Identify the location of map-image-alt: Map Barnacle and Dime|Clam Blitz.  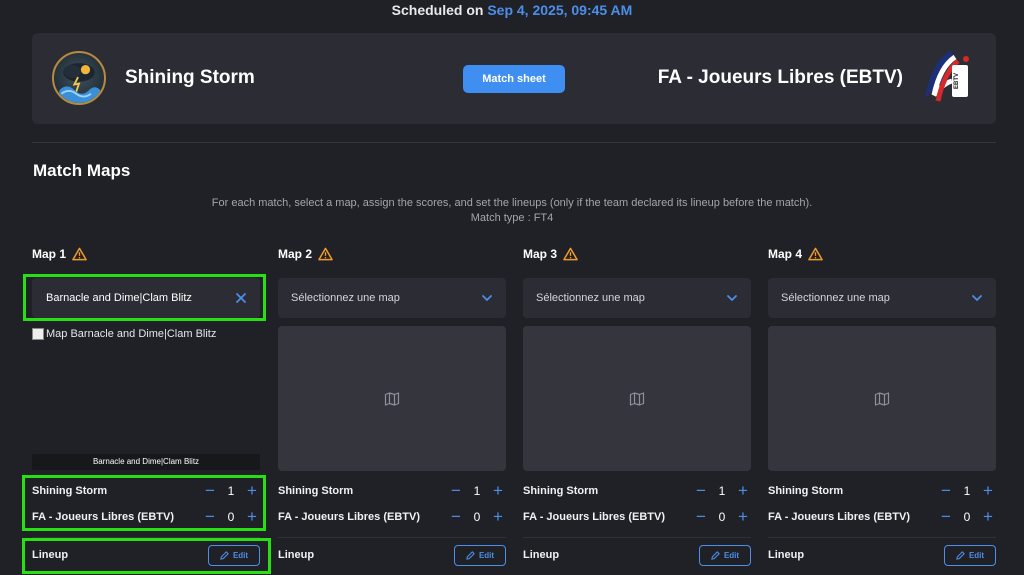
(124, 334).